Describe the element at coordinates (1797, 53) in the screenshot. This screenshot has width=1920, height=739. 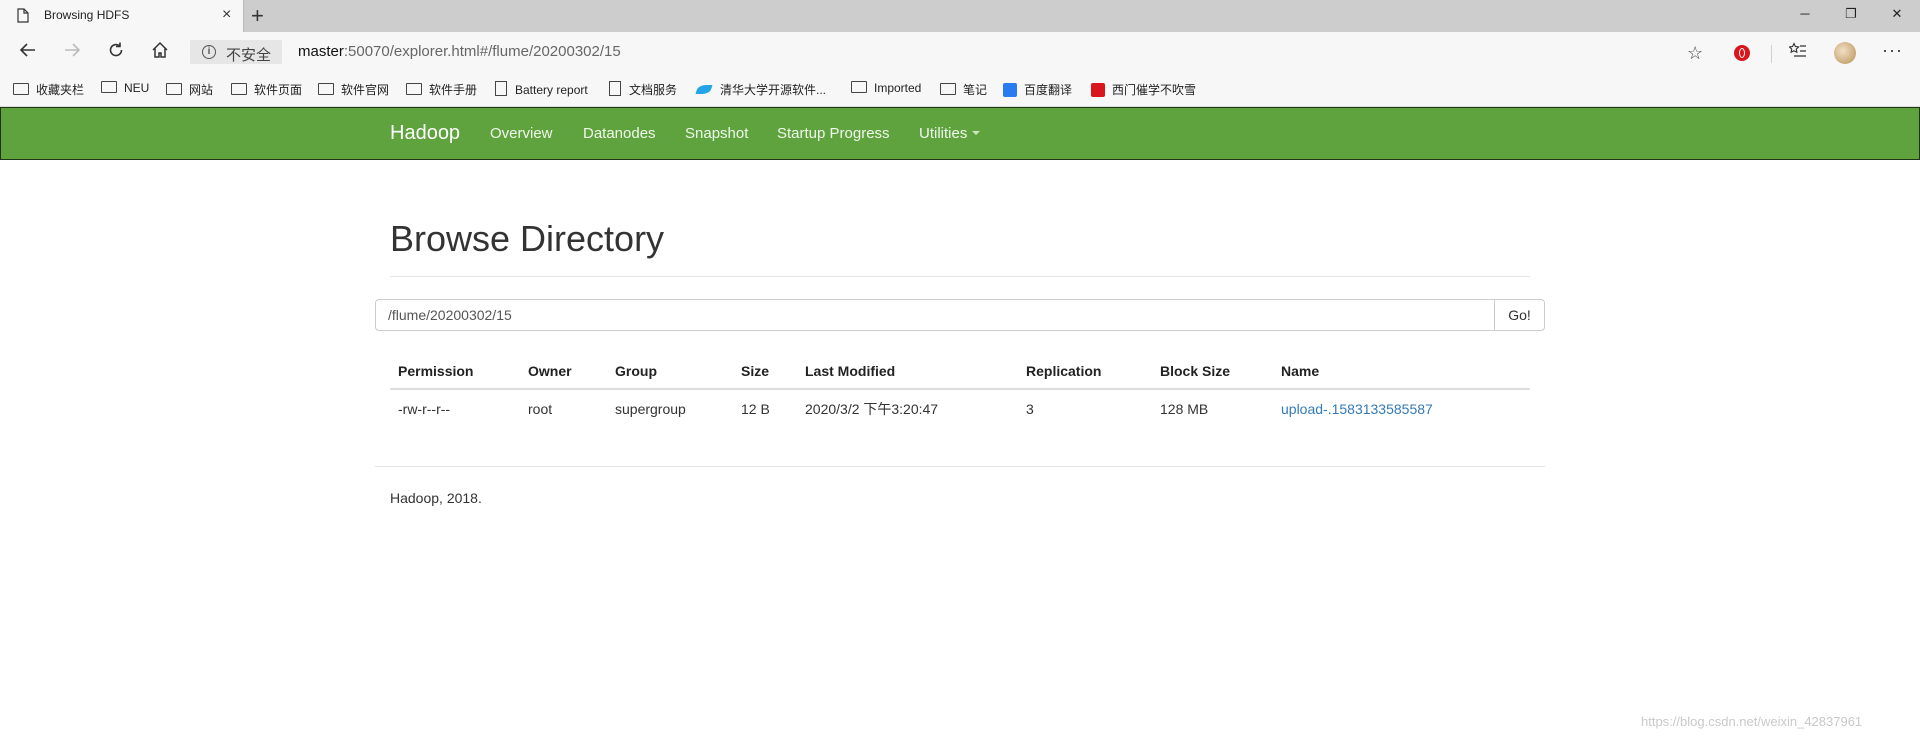
I see `favorites-icon` at that location.